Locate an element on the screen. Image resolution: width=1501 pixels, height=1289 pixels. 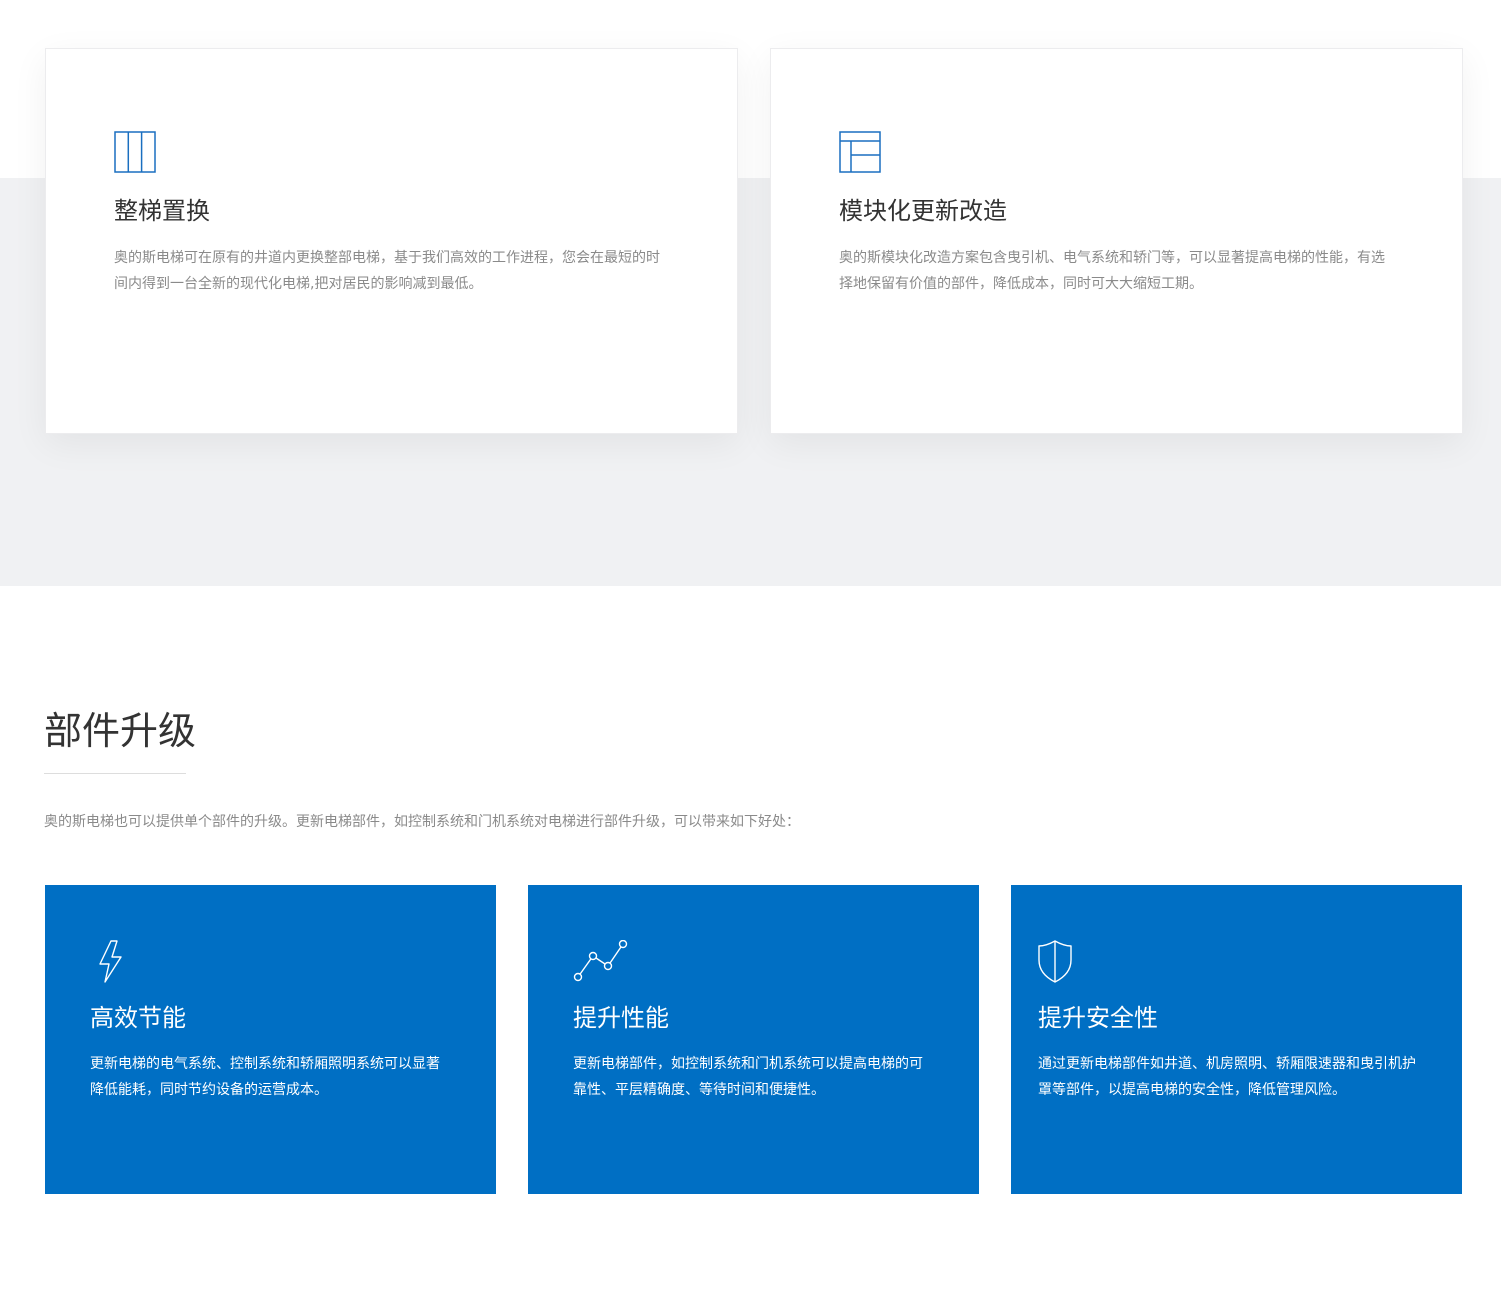
card-title: 整梯置换 is located at coordinates (162, 211).